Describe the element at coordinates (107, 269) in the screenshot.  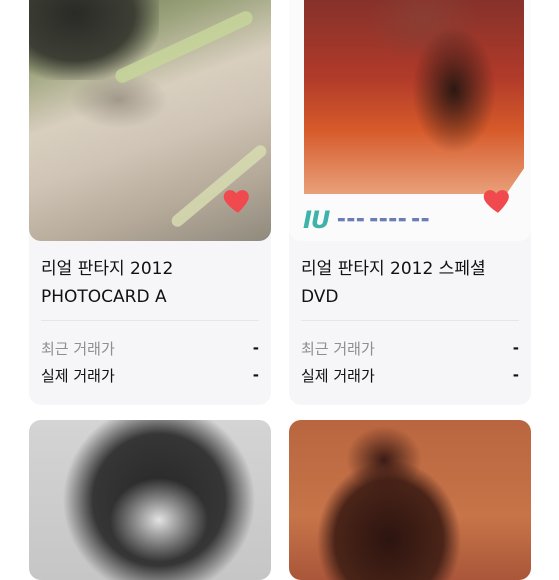
I see `product-title-line1: 리얼 판타지 2012` at that location.